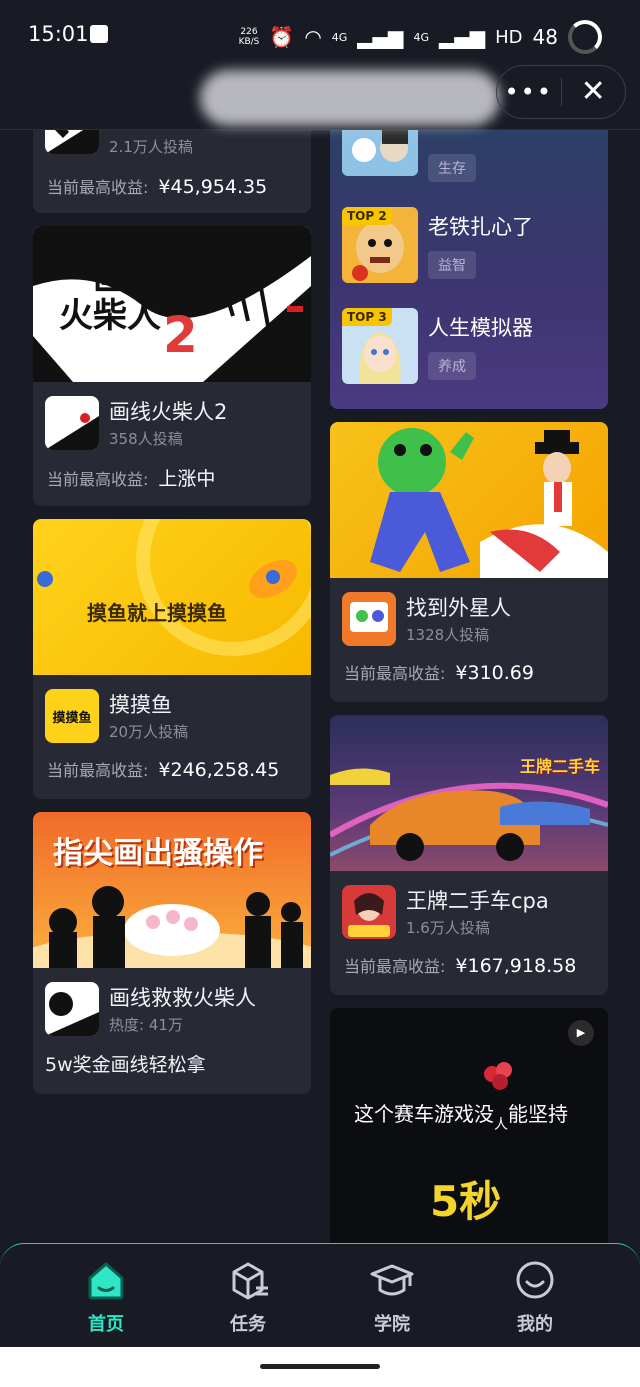  Describe the element at coordinates (509, 37) in the screenshot. I see `hd-label: HD` at that location.